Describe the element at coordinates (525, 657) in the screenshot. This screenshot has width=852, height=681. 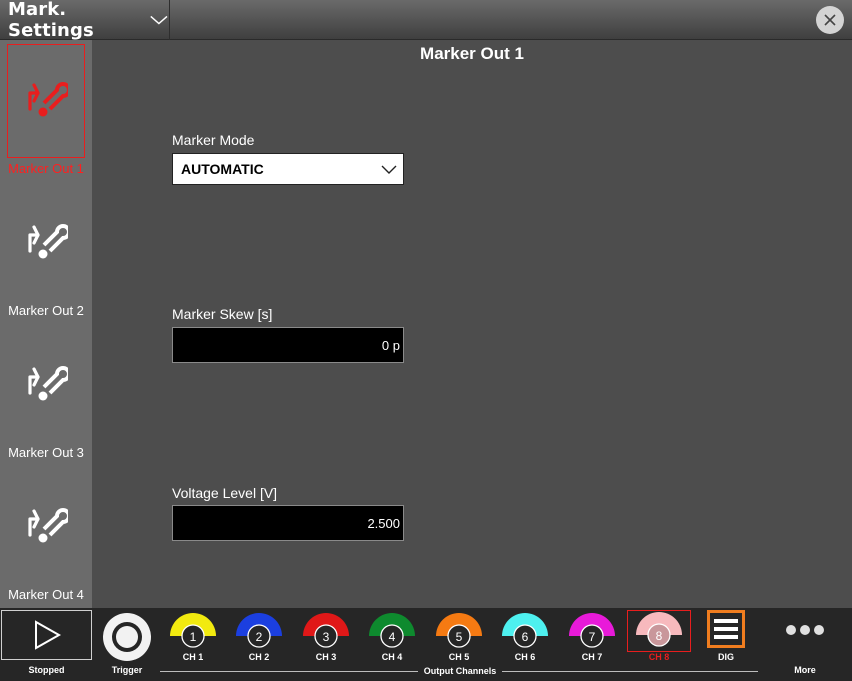
I see `channel-label: CH 6` at that location.